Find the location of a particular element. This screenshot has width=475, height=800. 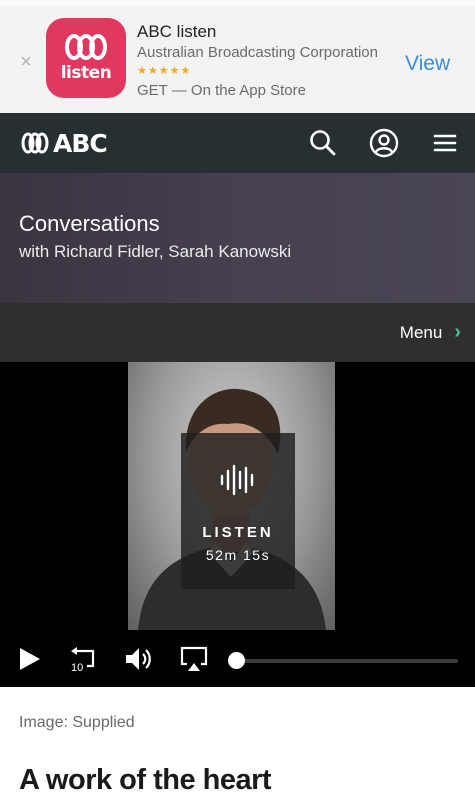

listen-overlay-button: LISTEN 52m 15s is located at coordinates (238, 511).